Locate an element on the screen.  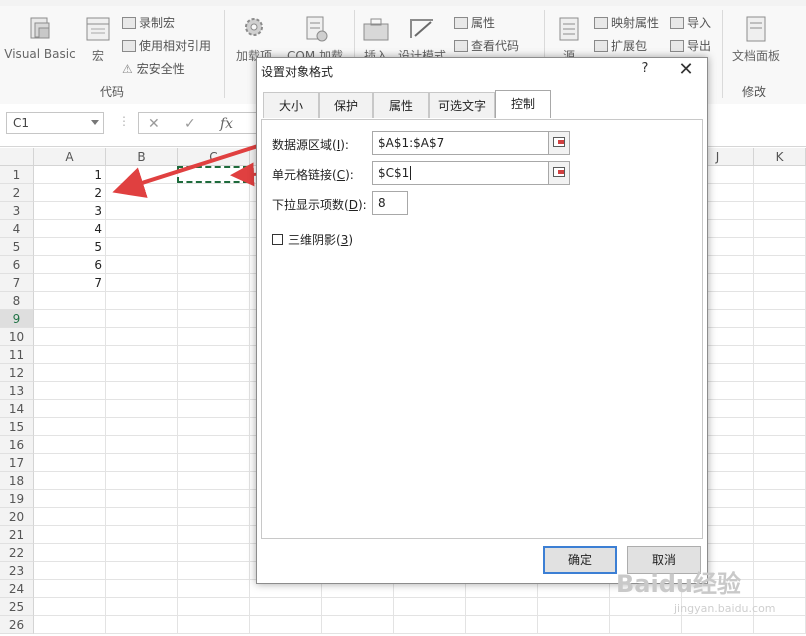
cell-link-picker-button is located at coordinates (559, 173).